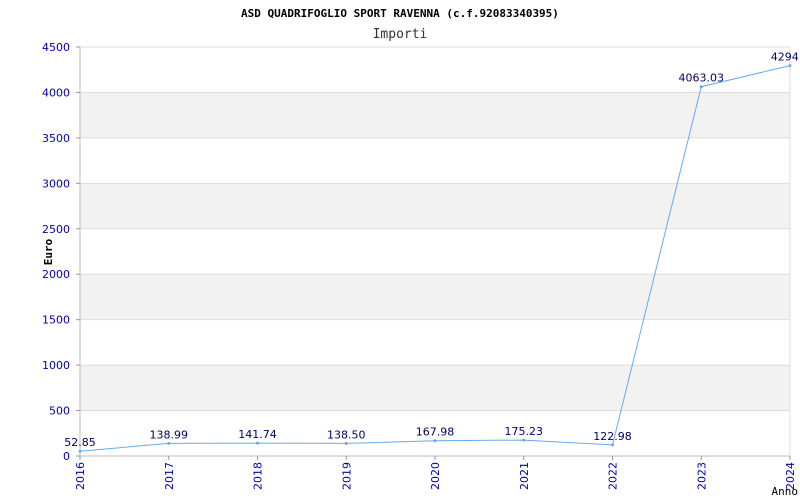 The image size is (800, 500). What do you see at coordinates (785, 57) in the screenshot?
I see `data-label: 4294.9` at bounding box center [785, 57].